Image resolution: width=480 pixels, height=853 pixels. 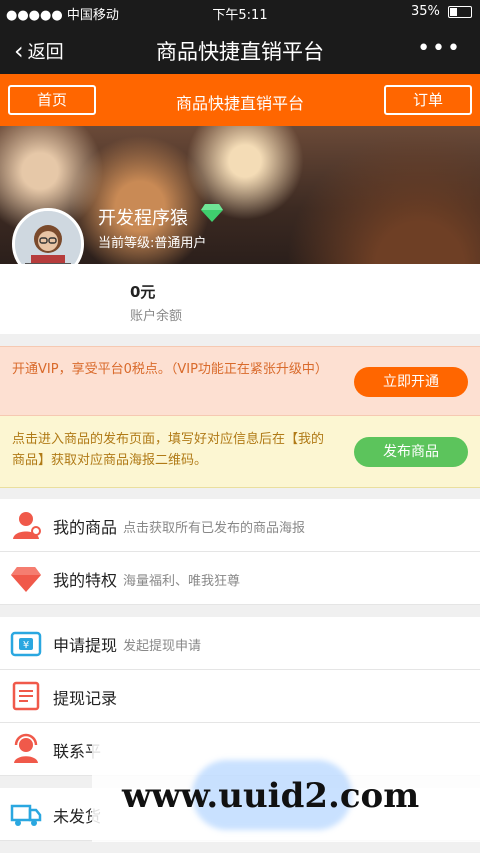 I want to click on menu-item-desc: 海量福利、唯我狂尊, so click(x=182, y=581).